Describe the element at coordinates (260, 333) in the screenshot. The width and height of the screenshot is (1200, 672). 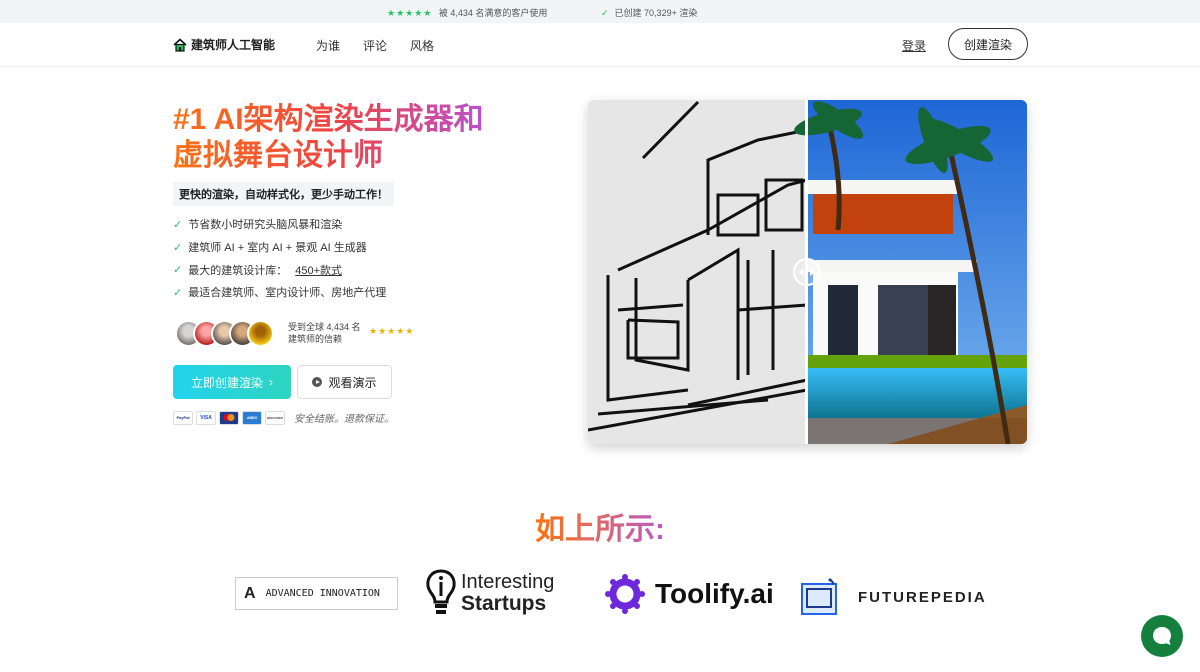
I see `avatar` at that location.